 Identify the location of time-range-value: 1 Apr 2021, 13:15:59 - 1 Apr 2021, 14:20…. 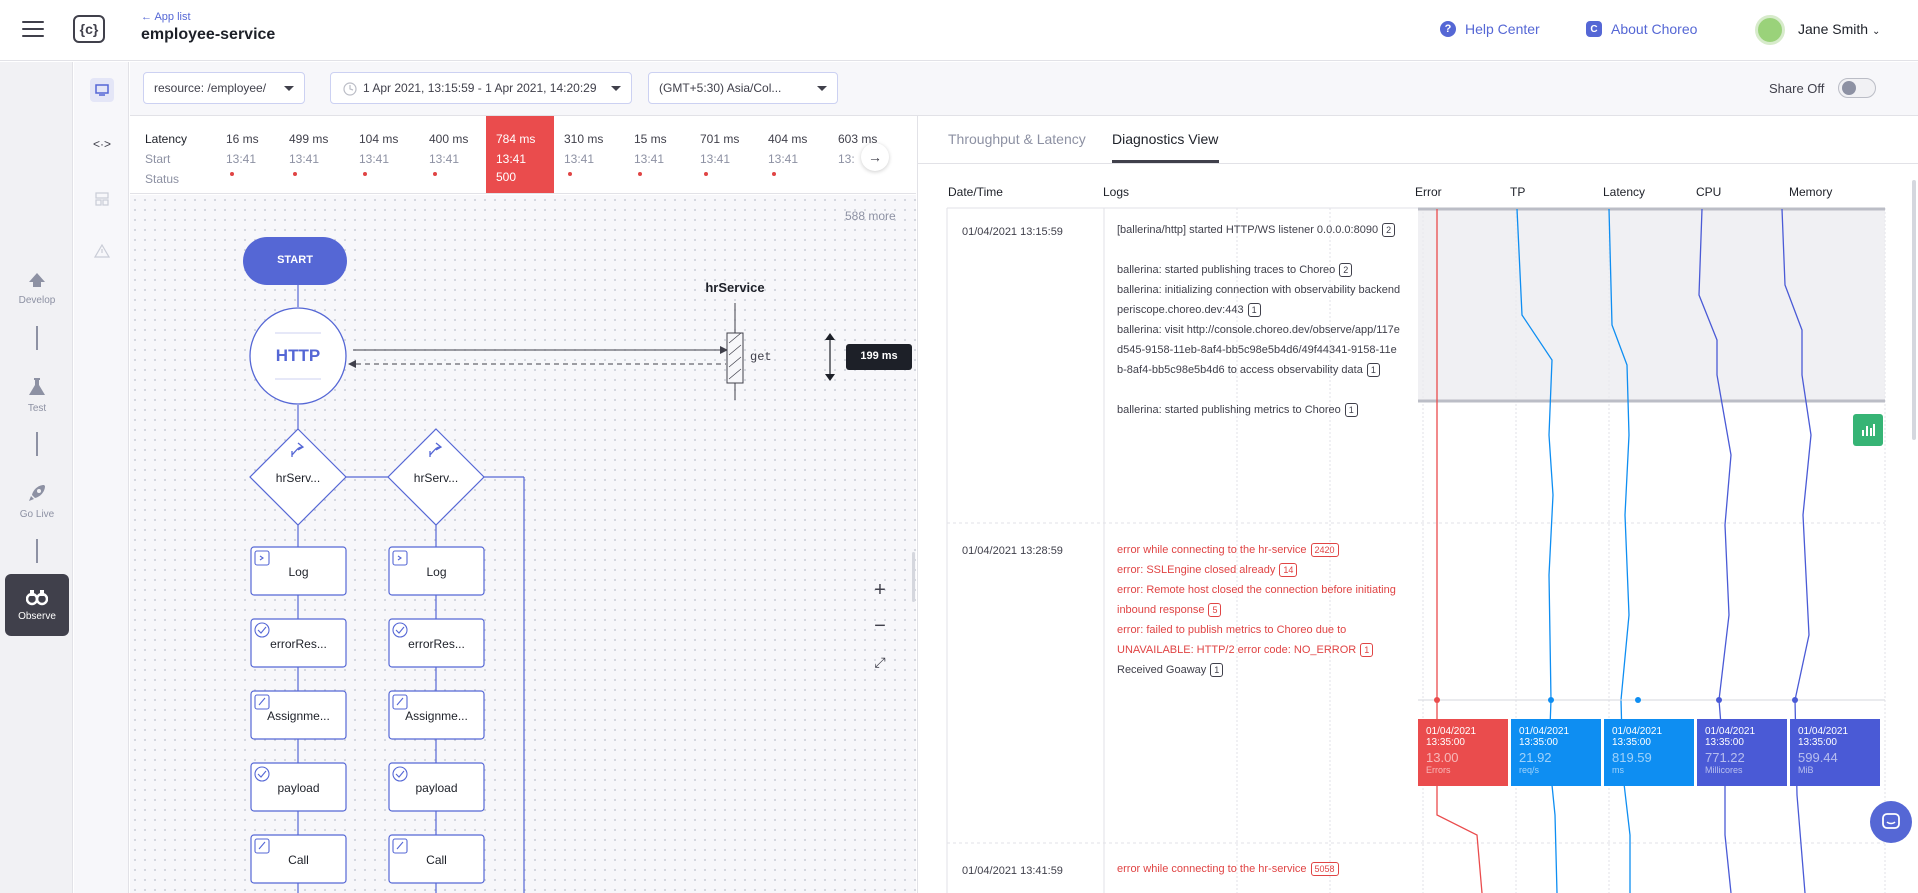
(480, 88).